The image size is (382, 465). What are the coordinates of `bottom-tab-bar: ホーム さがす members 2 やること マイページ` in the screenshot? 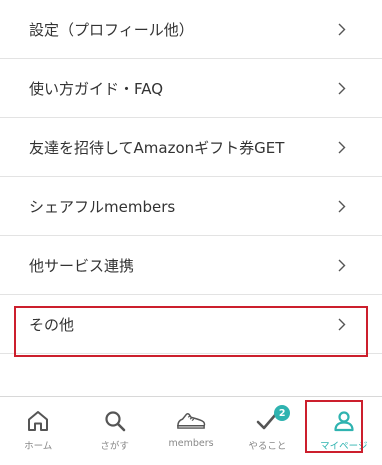 It's located at (191, 430).